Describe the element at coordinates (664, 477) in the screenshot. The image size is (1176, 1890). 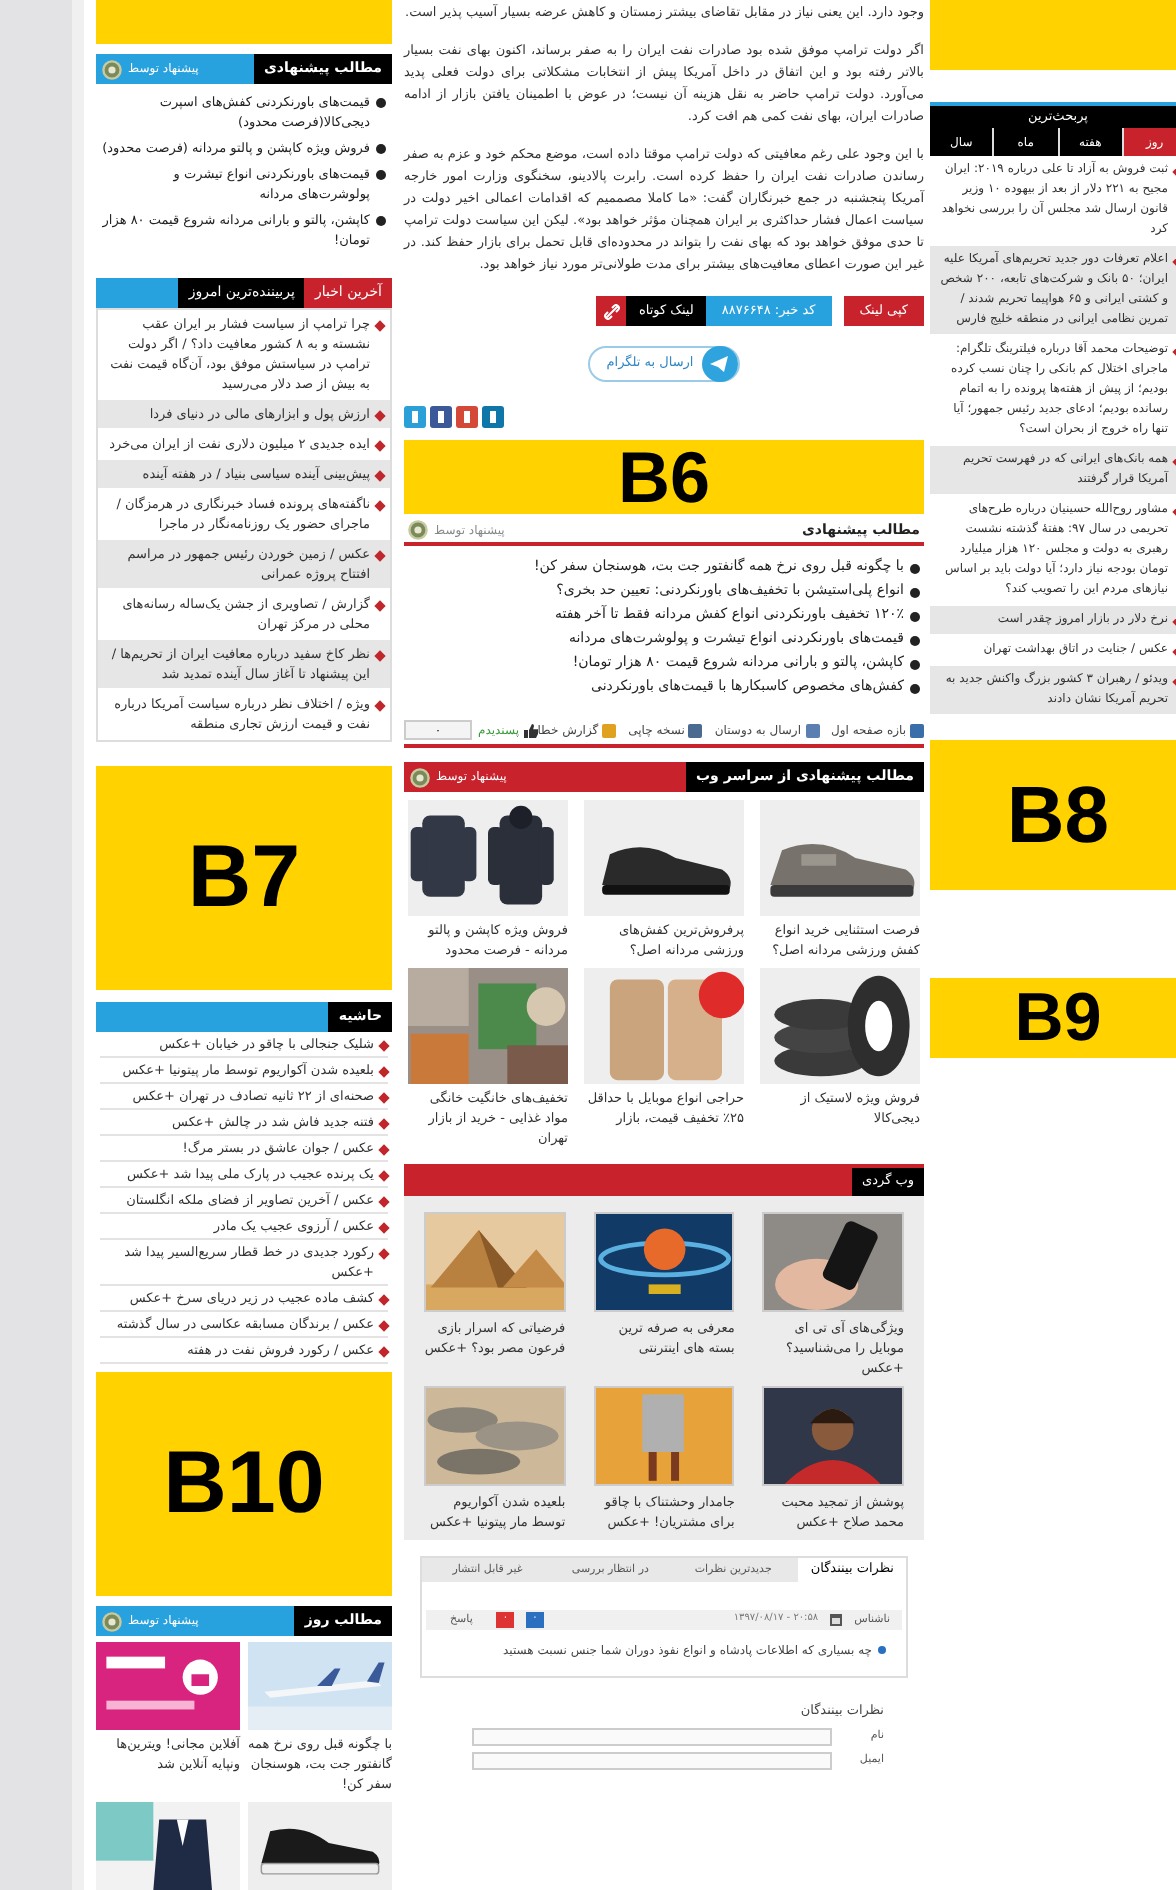
I see `ad-label: B6` at that location.